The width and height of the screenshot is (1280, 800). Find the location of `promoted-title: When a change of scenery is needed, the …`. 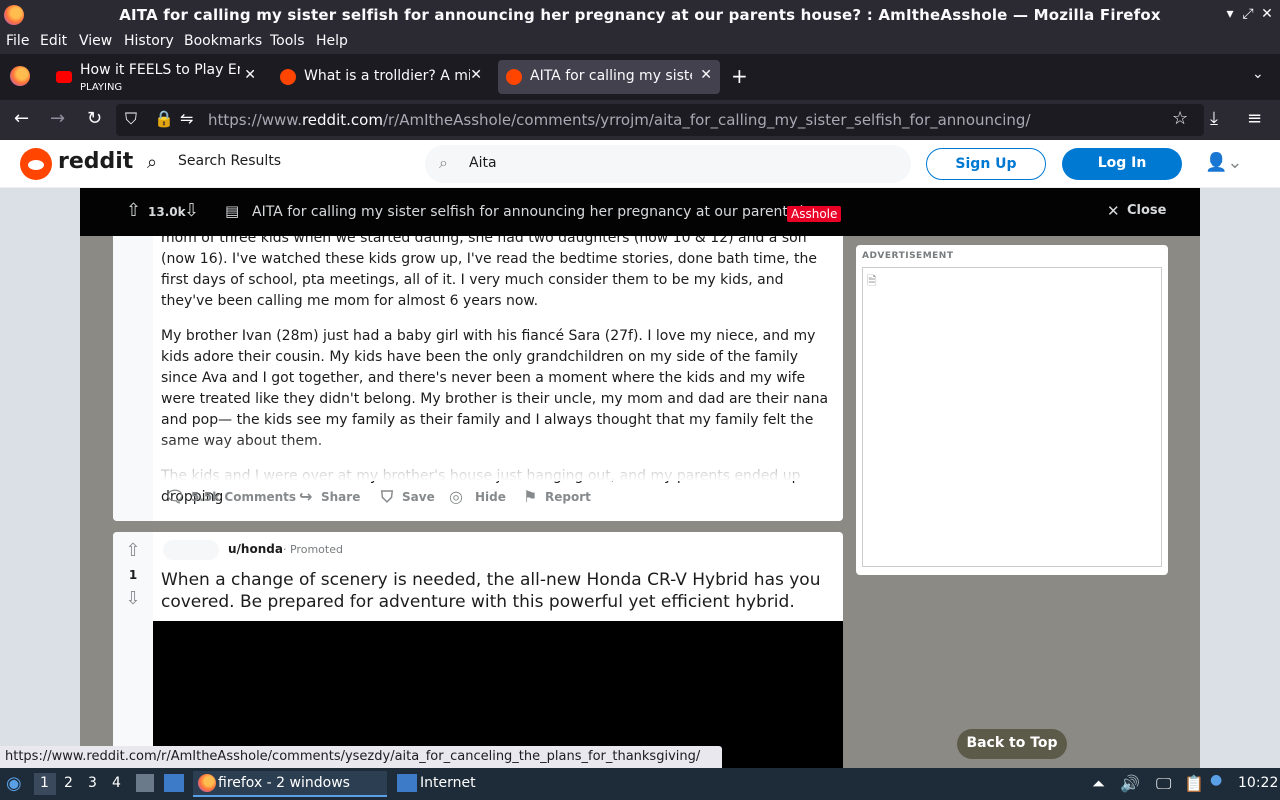

promoted-title: When a change of scenery is needed, the … is located at coordinates (491, 591).